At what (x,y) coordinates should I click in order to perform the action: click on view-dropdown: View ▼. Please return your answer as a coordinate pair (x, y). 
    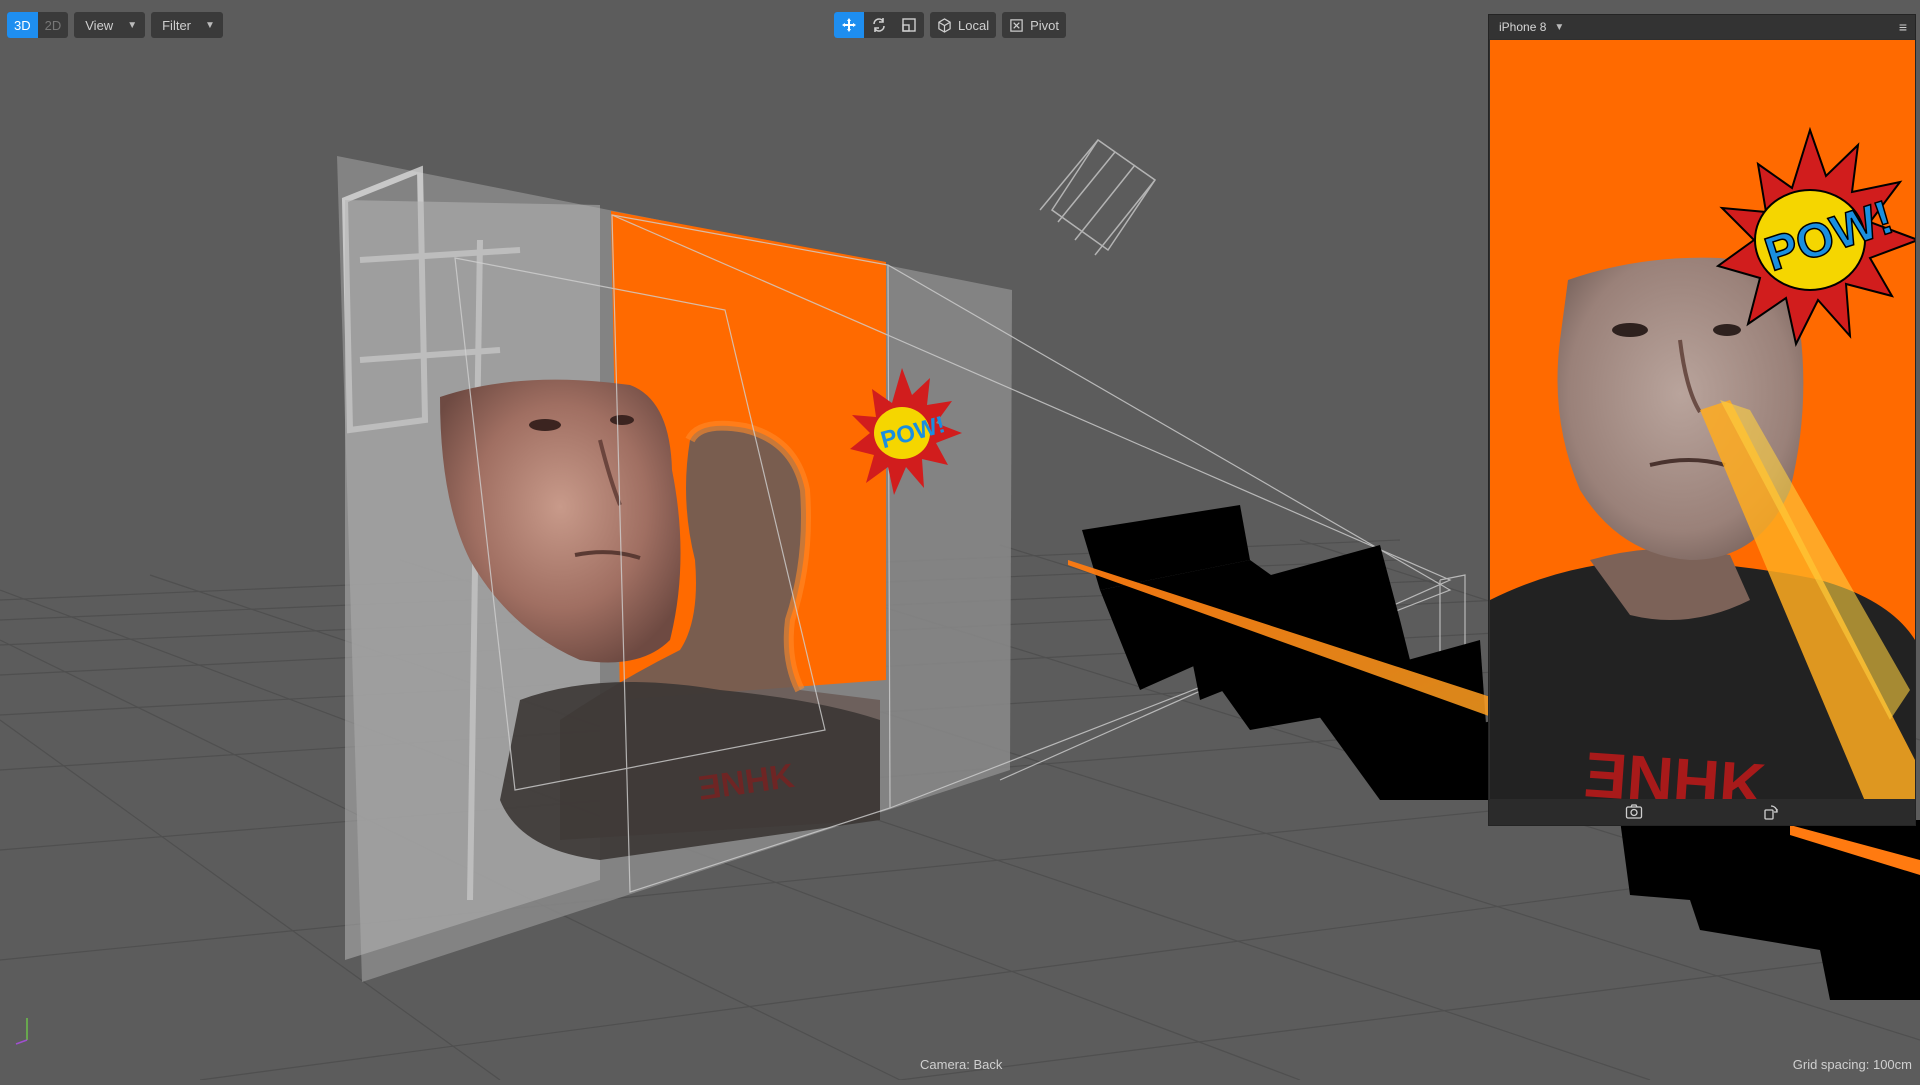
    Looking at the image, I should click on (110, 25).